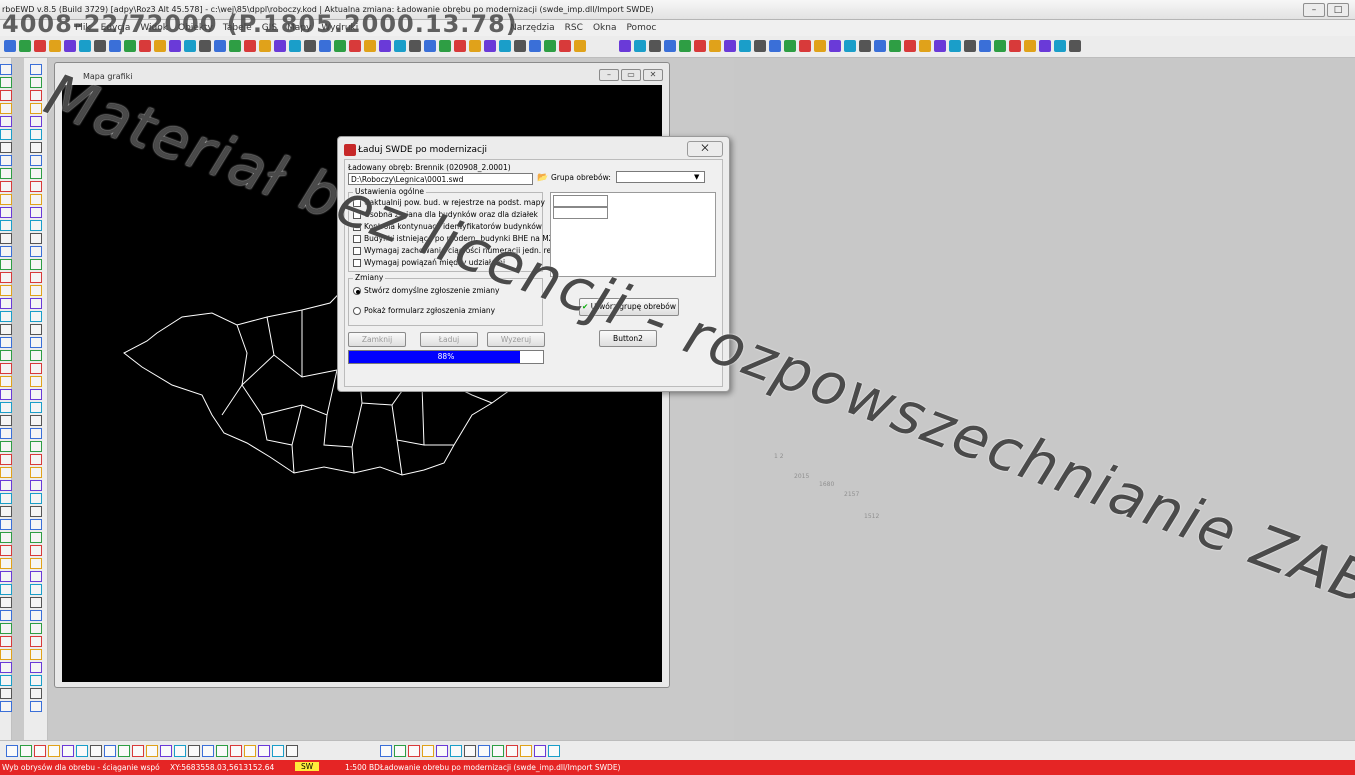 This screenshot has width=1355, height=775. What do you see at coordinates (609, 75) in the screenshot?
I see `map-minimize-button: –` at bounding box center [609, 75].